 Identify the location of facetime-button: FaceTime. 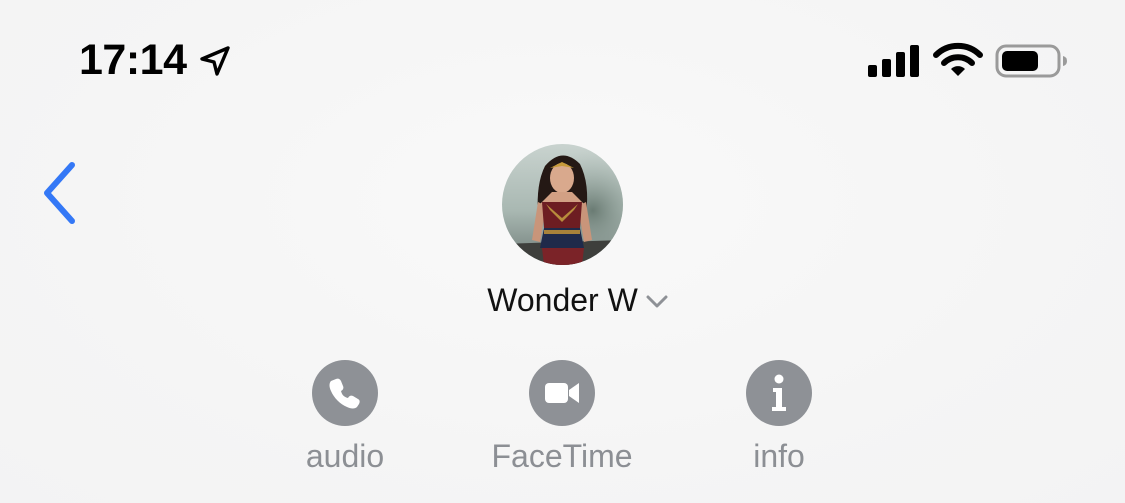
(562, 418).